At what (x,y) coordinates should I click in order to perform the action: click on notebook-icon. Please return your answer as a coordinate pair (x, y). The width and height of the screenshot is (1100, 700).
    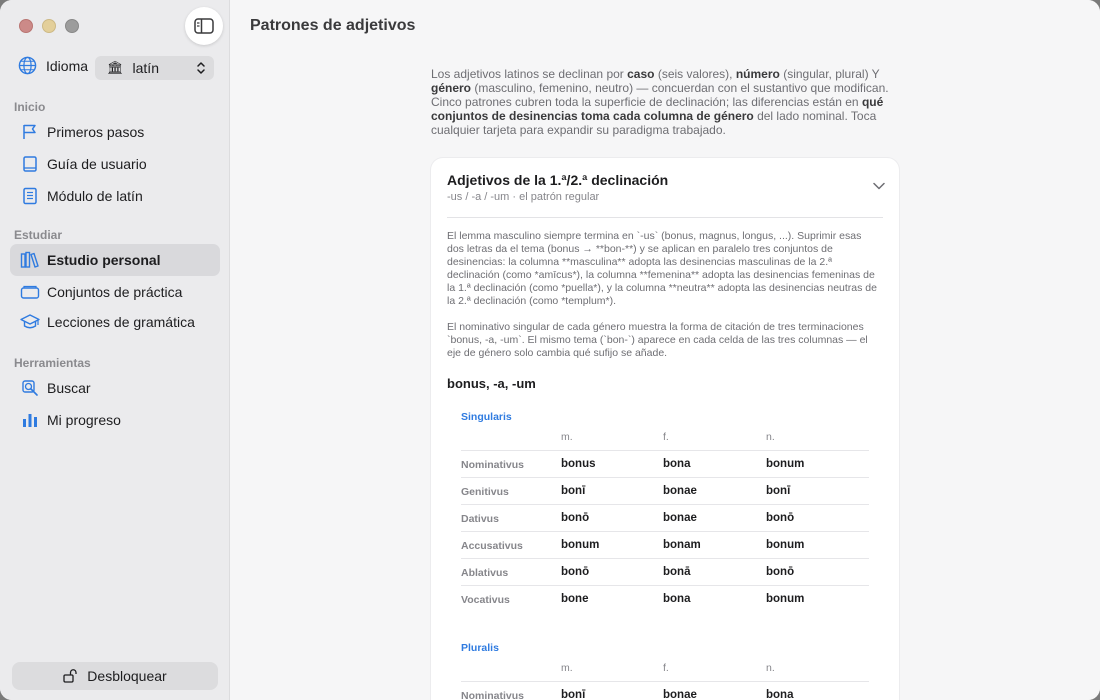
    Looking at the image, I should click on (30, 196).